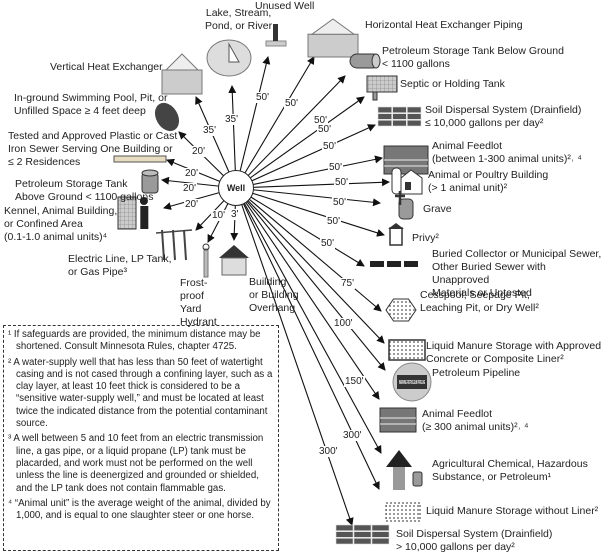 The height and width of the screenshot is (558, 602). I want to click on source-label: Frost- proof Yard Hydrant, so click(198, 302).